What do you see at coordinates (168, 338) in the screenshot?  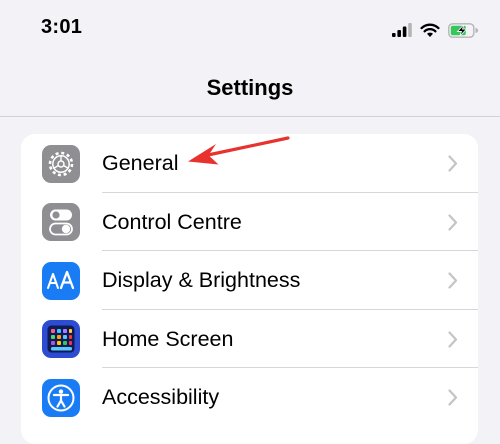 I see `settings-row-label: Home Screen` at bounding box center [168, 338].